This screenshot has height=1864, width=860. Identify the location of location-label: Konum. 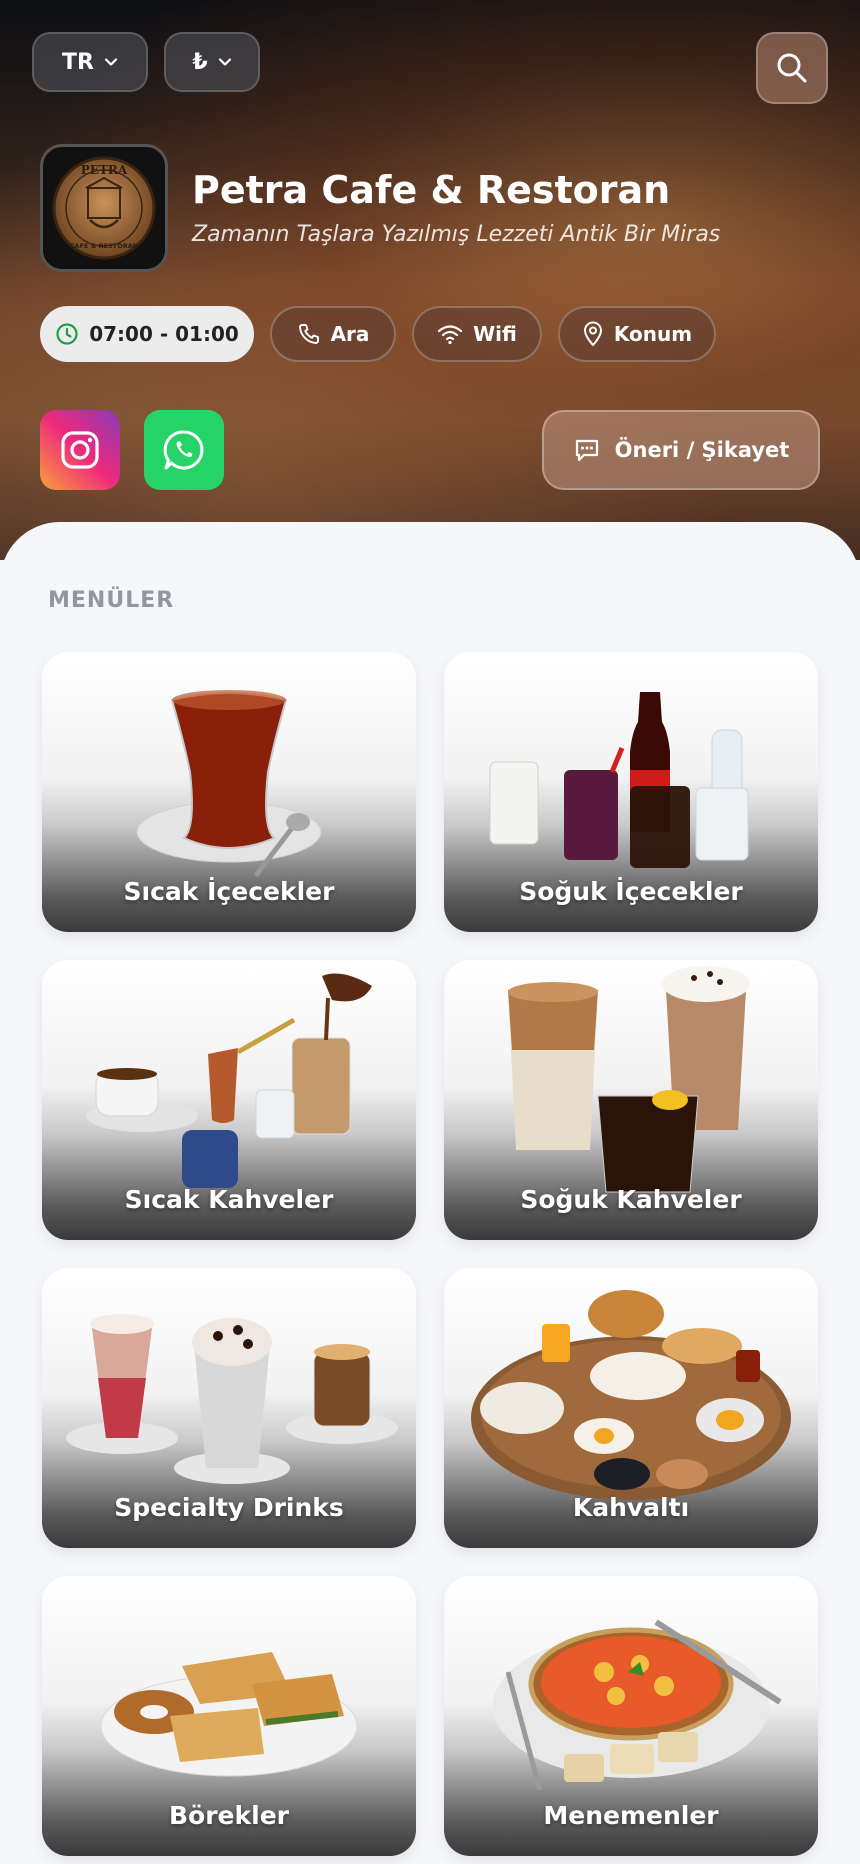
(653, 334).